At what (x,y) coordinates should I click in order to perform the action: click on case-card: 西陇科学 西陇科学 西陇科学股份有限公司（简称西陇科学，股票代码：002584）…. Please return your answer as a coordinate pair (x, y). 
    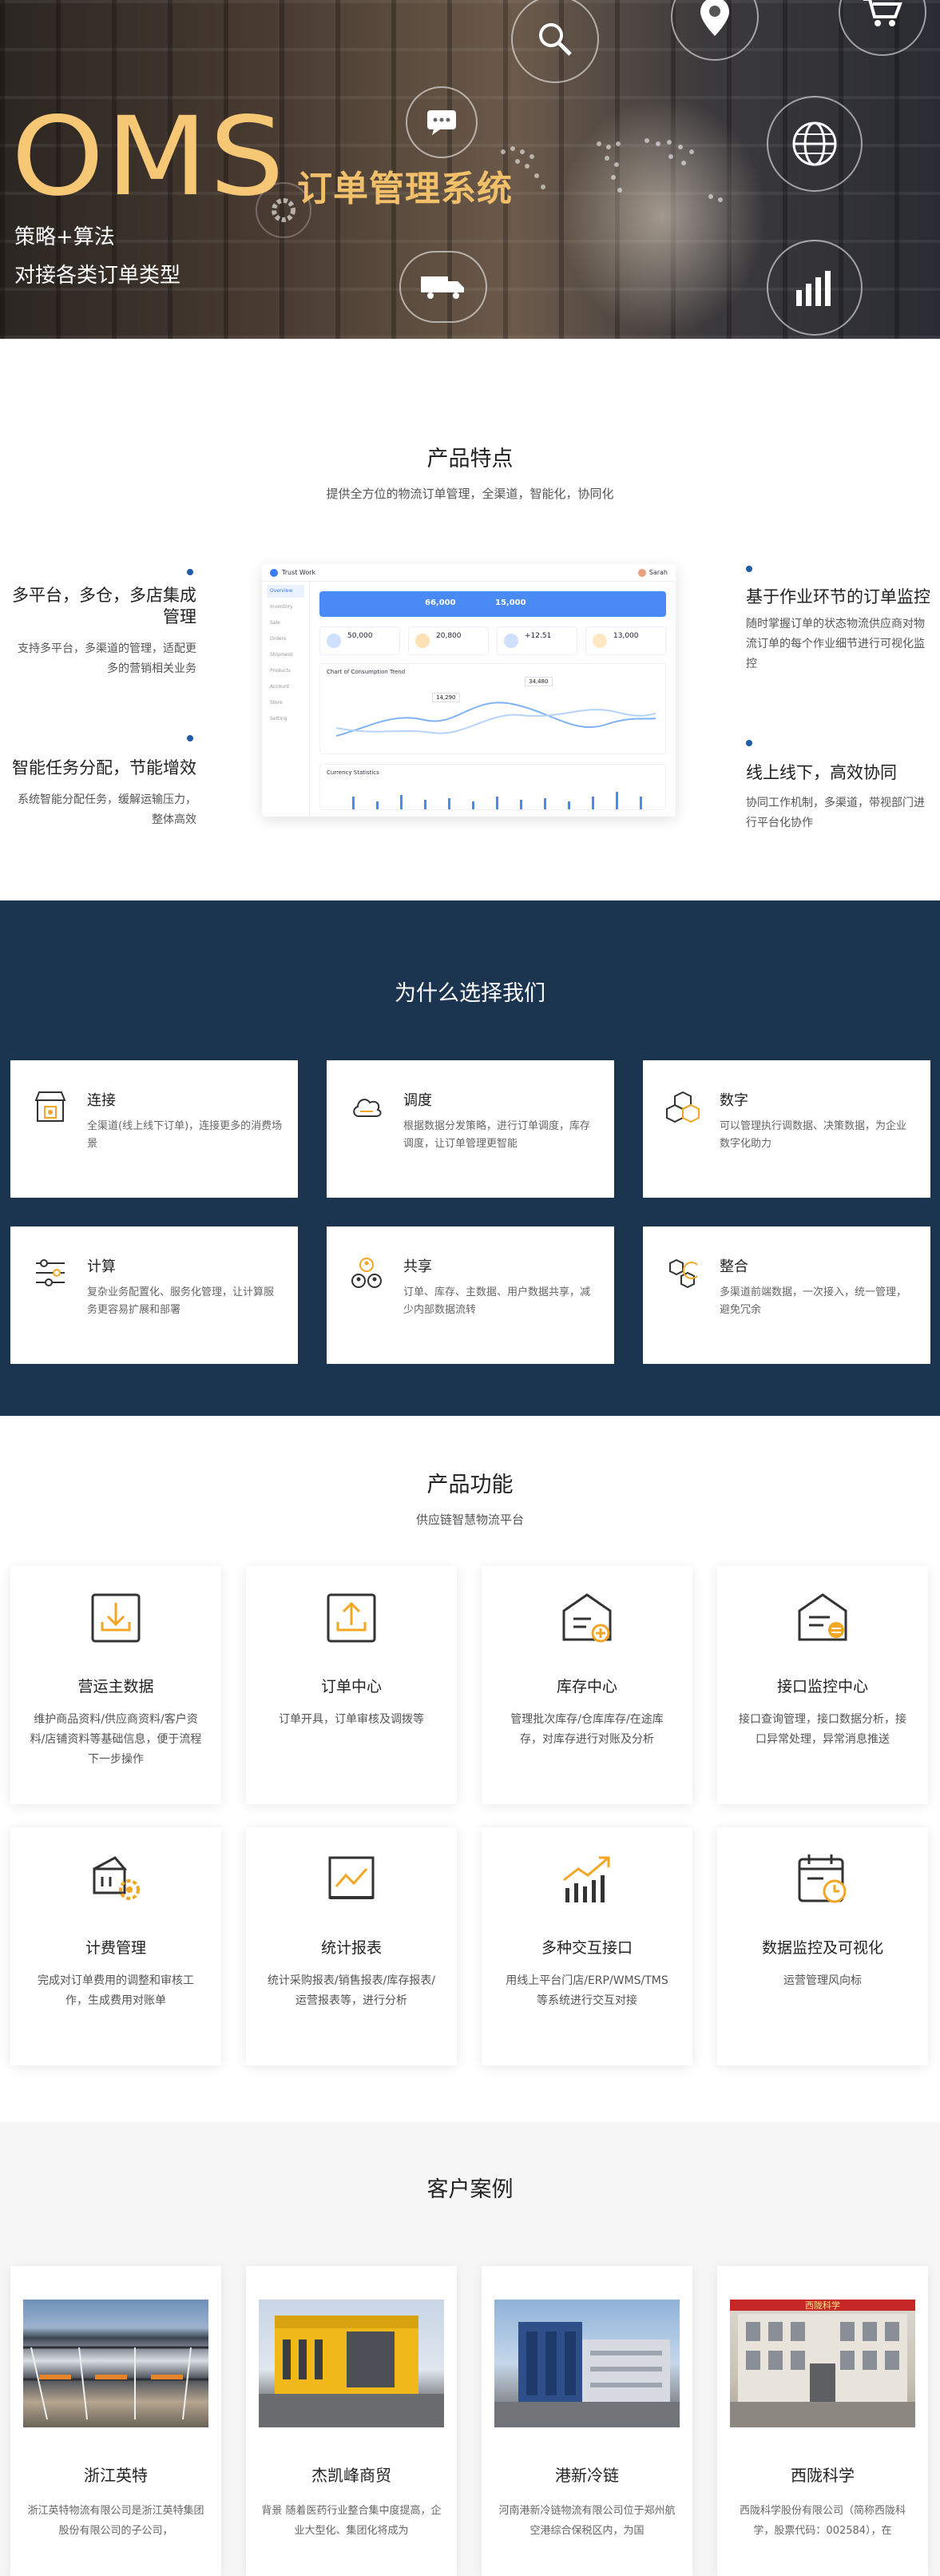
    Looking at the image, I should click on (822, 2421).